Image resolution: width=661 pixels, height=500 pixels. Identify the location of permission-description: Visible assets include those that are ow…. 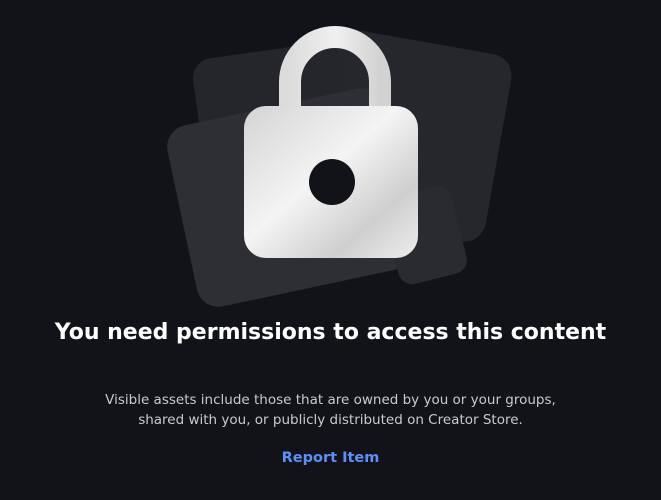
(330, 410).